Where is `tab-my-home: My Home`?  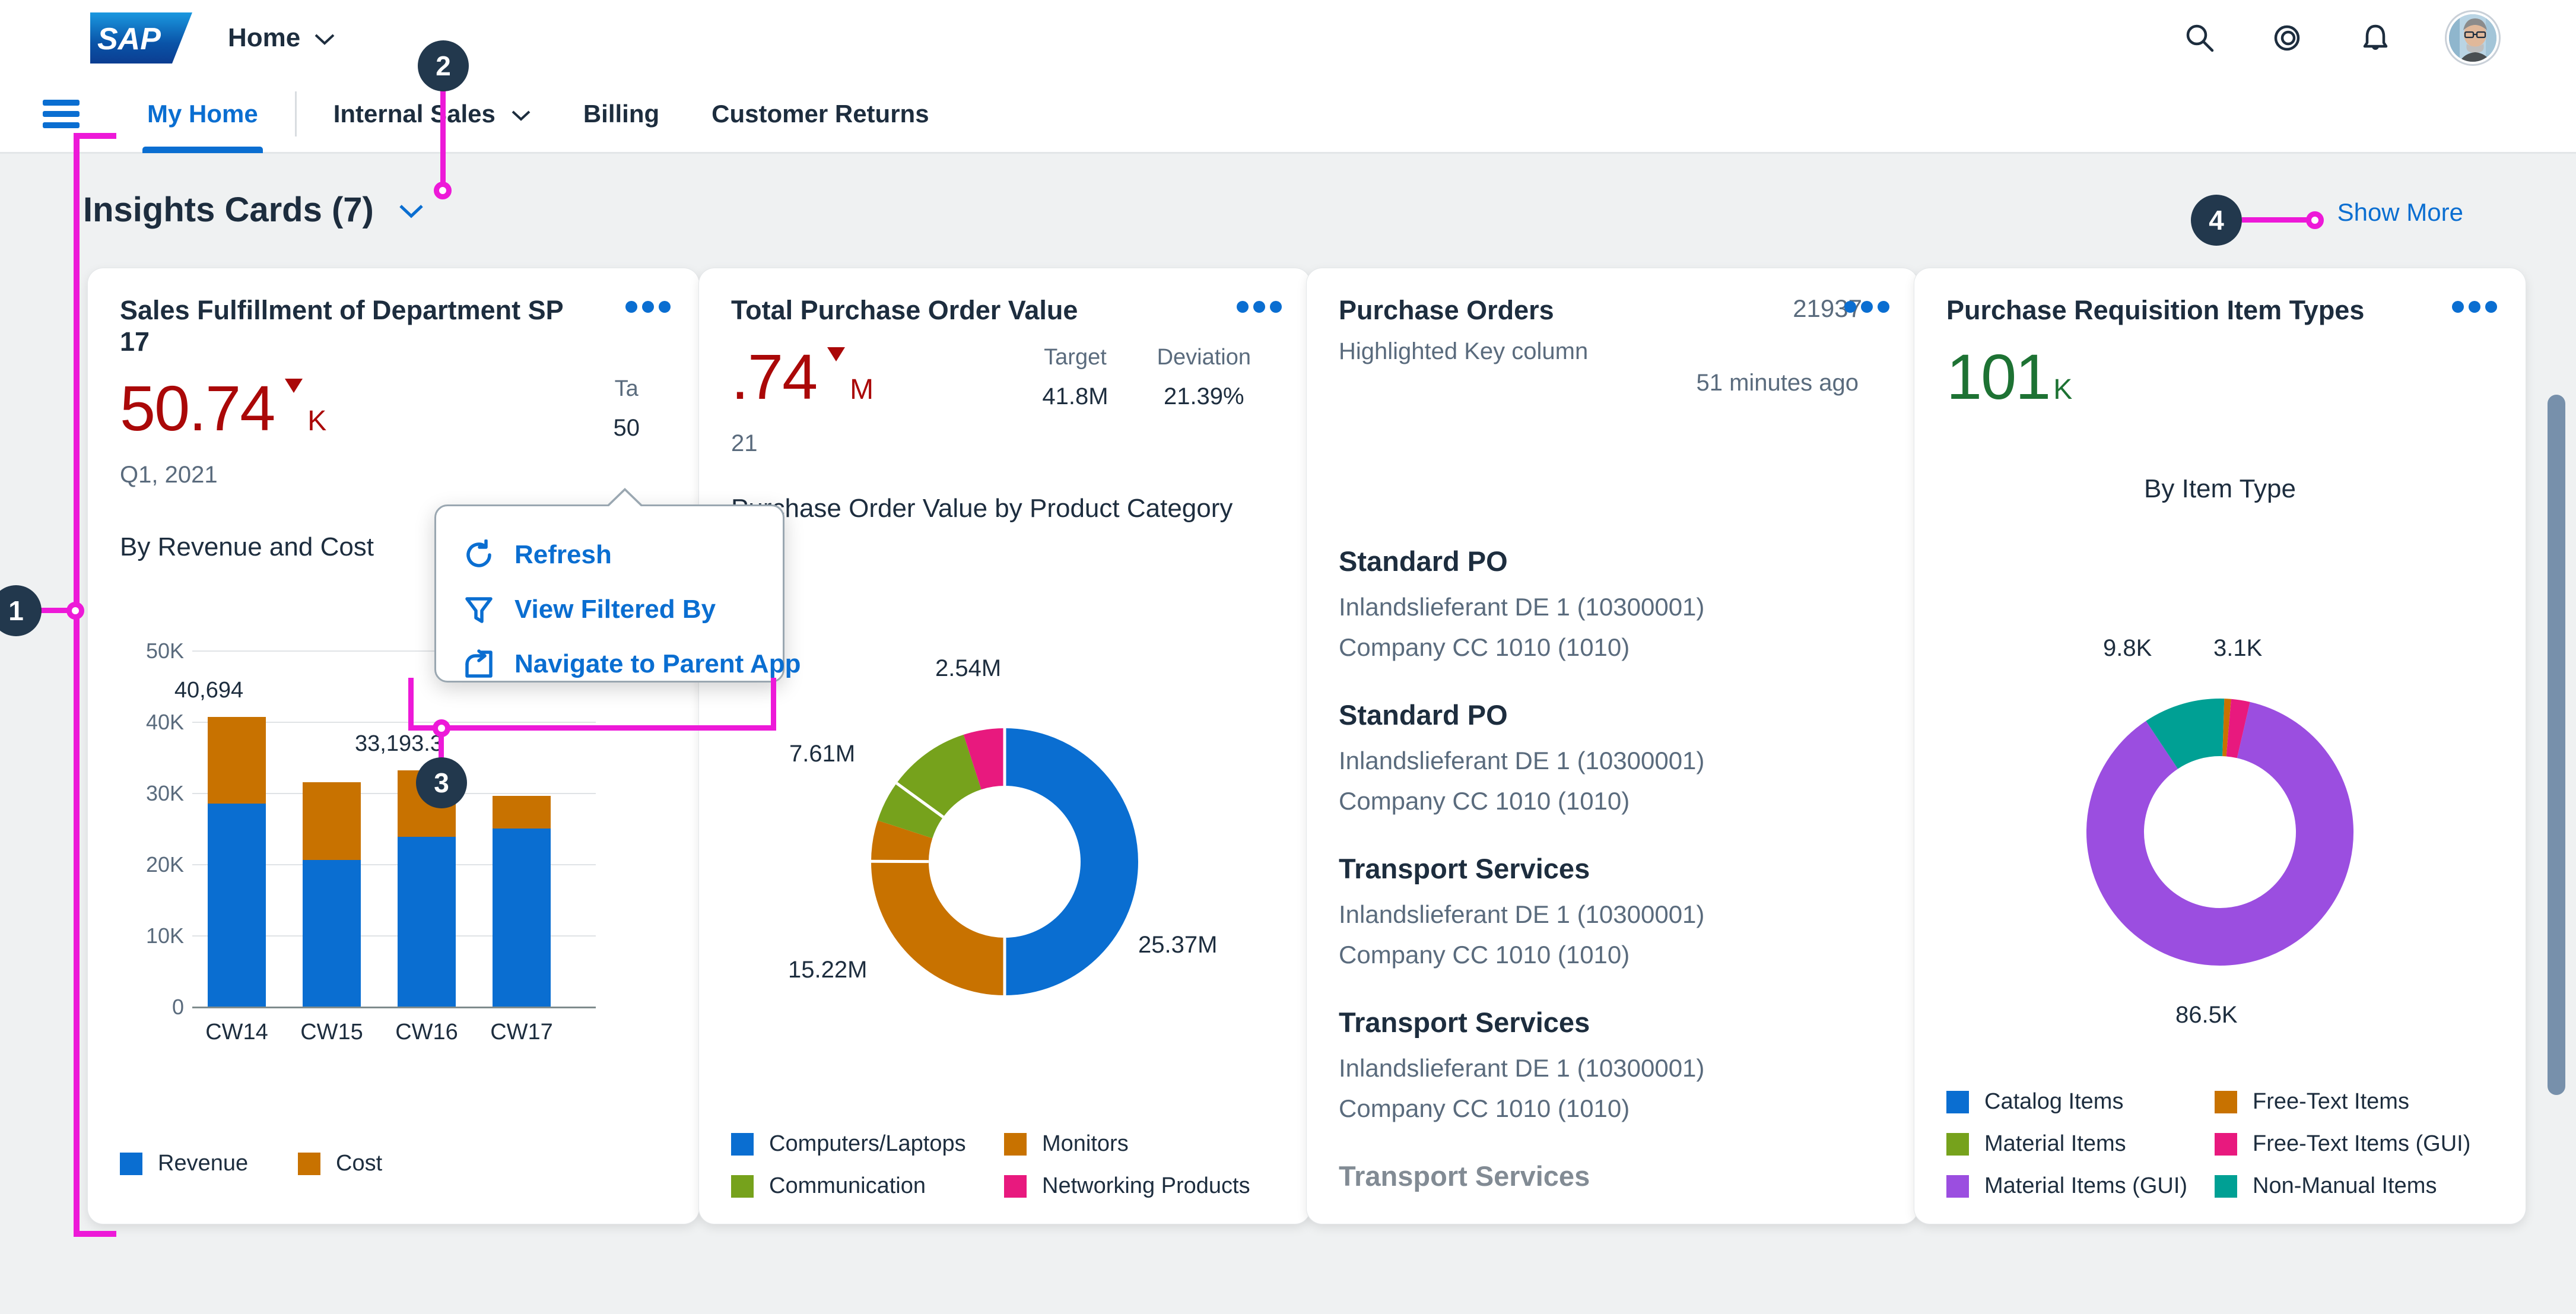
tab-my-home: My Home is located at coordinates (202, 114).